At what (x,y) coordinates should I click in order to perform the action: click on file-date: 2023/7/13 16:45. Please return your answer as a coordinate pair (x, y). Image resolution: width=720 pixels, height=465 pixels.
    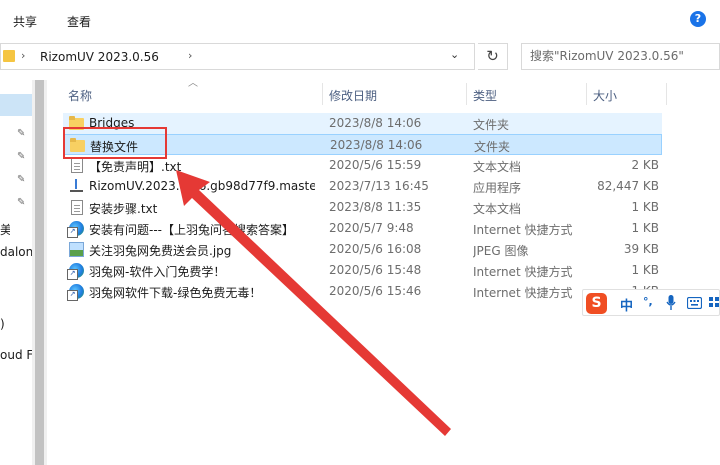
    Looking at the image, I should click on (379, 186).